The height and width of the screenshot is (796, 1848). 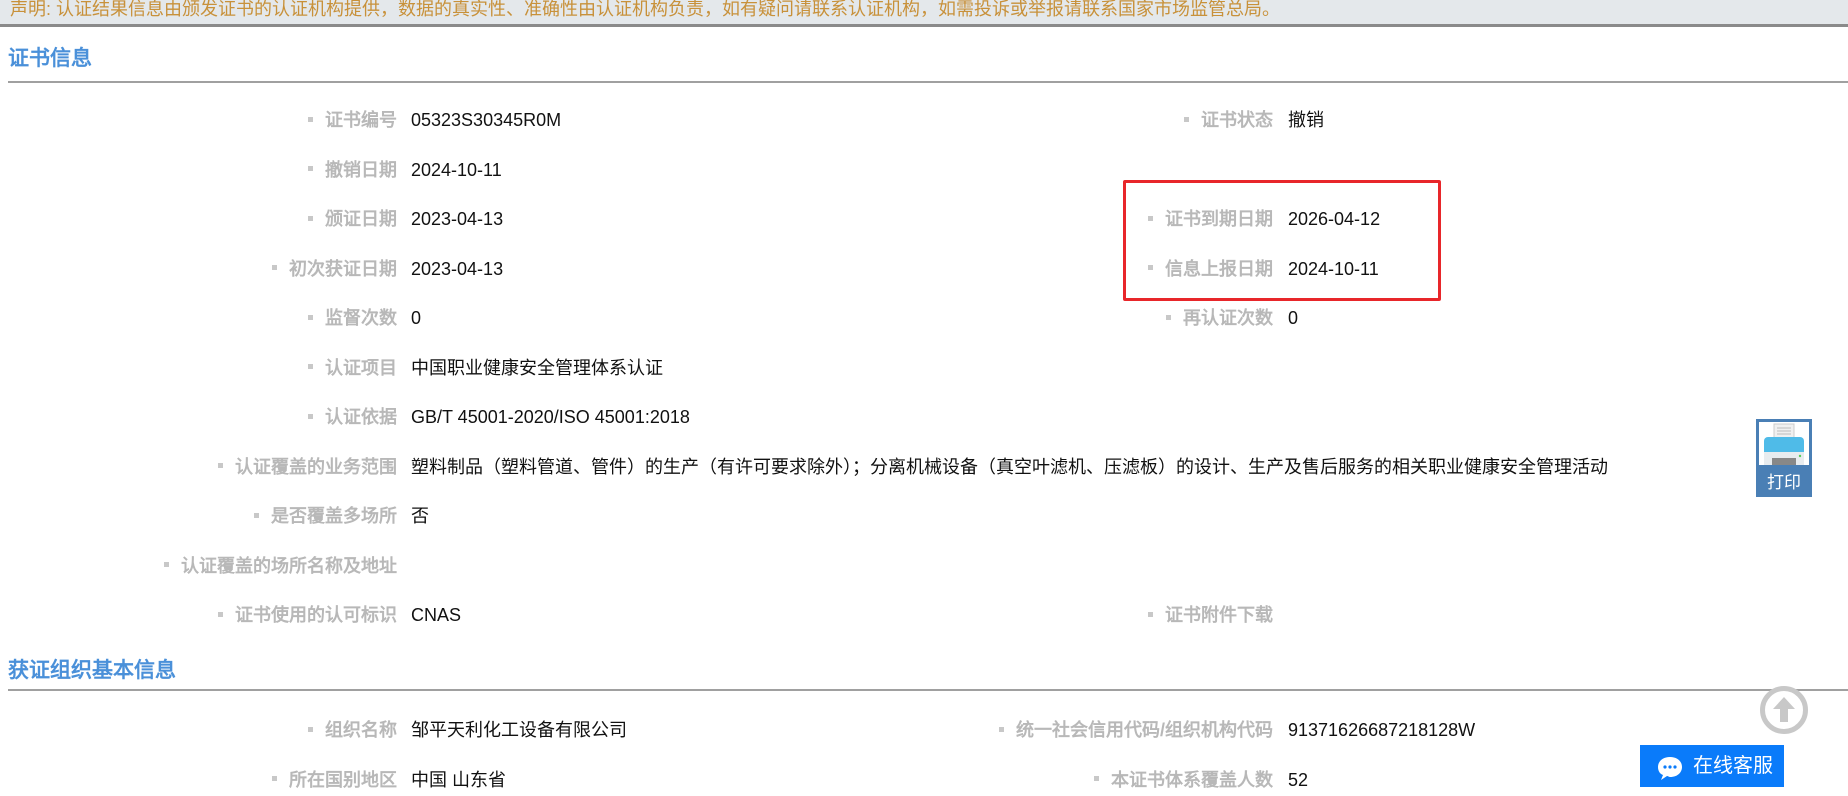 What do you see at coordinates (420, 516) in the screenshot?
I see `field-value: 否` at bounding box center [420, 516].